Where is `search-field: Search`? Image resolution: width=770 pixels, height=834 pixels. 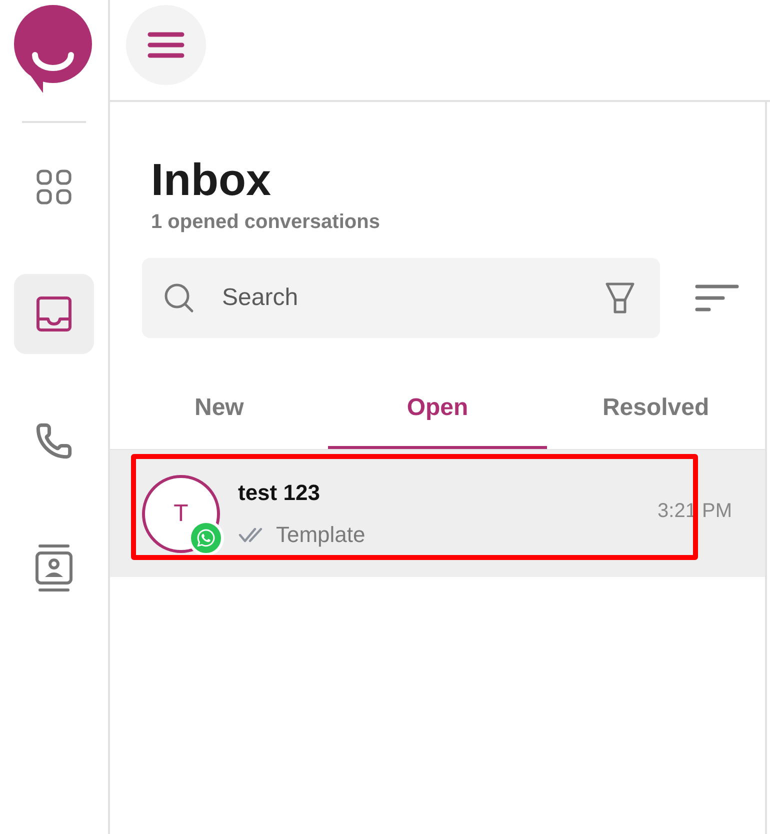
search-field: Search is located at coordinates (401, 298).